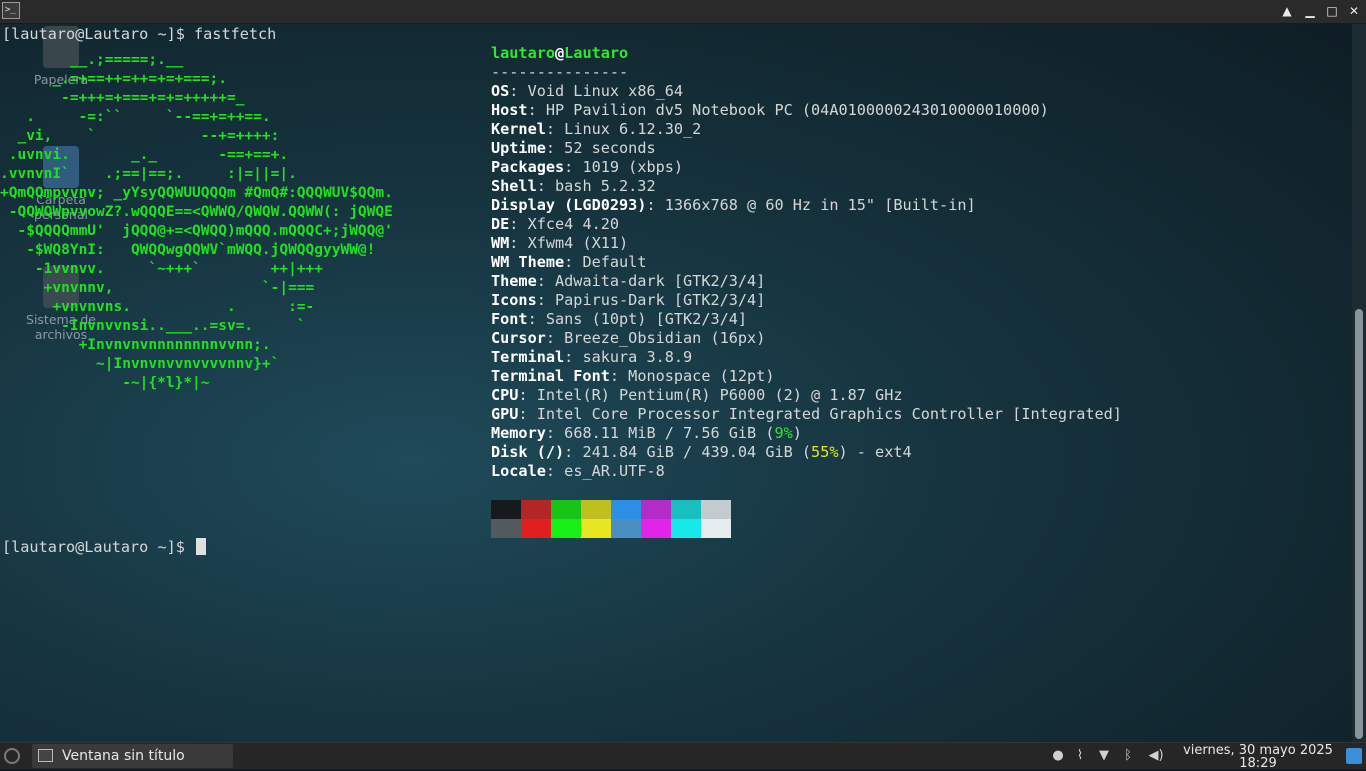 This screenshot has height=771, width=1366. What do you see at coordinates (505, 414) in the screenshot?
I see `info-key: GPU` at bounding box center [505, 414].